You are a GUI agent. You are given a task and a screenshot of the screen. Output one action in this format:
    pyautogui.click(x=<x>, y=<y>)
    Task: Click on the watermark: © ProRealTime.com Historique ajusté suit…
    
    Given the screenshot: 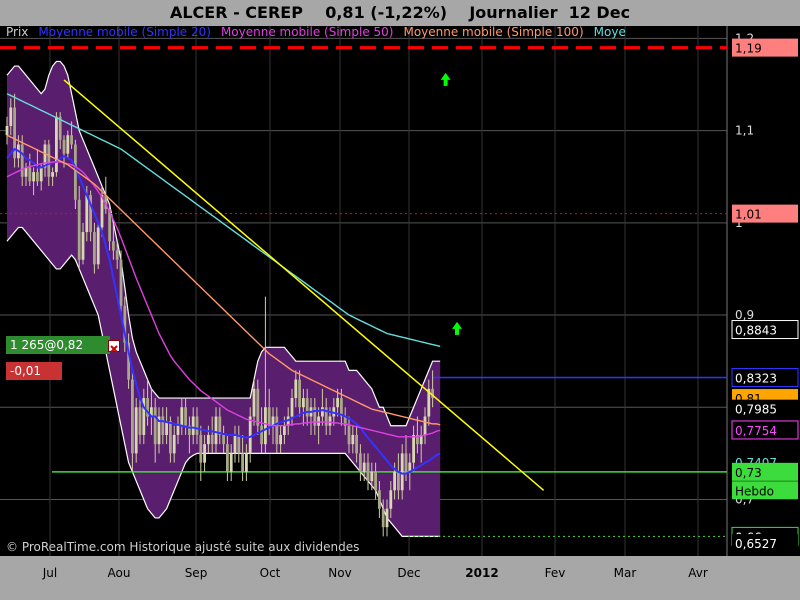 What is the action you would take?
    pyautogui.click(x=183, y=547)
    